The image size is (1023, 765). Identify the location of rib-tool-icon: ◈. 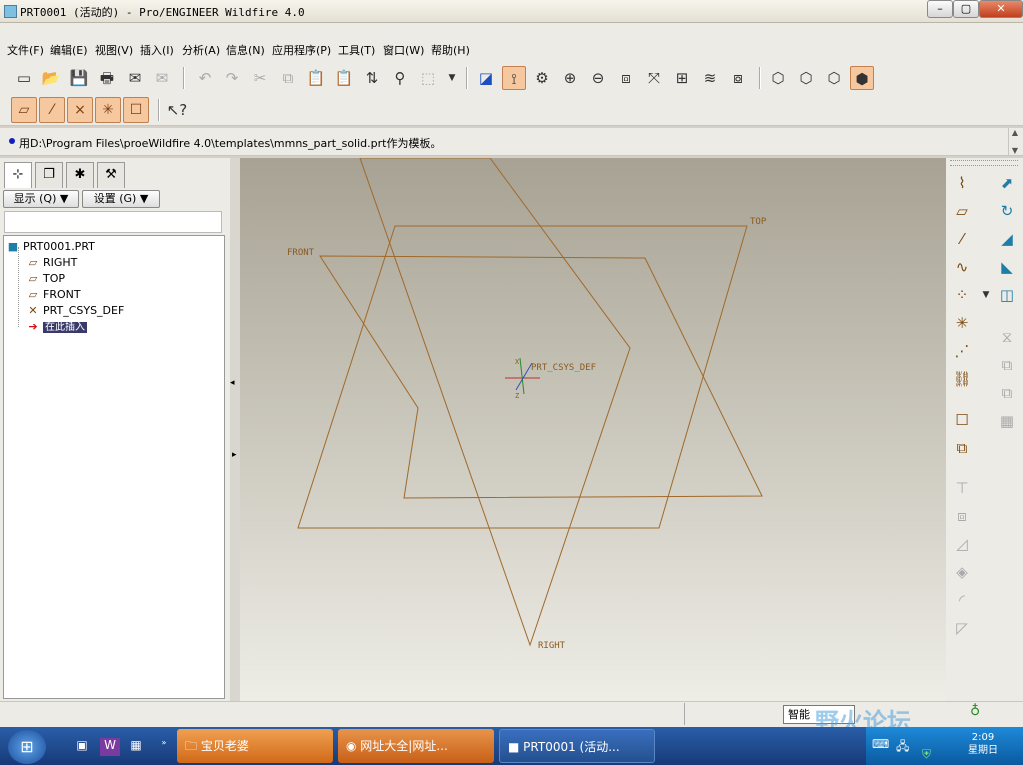
(962, 572).